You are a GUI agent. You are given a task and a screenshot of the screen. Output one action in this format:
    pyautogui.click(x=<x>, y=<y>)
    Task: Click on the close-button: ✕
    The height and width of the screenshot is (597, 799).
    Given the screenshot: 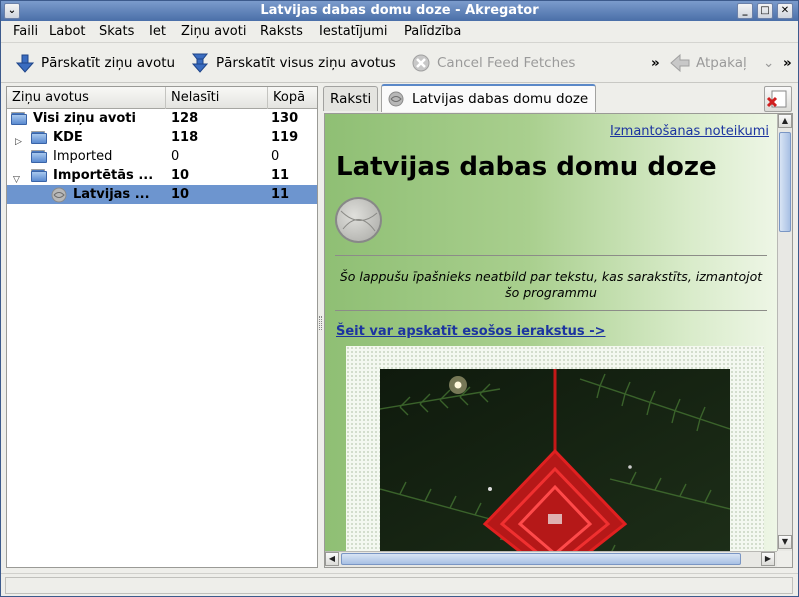 What is the action you would take?
    pyautogui.click(x=785, y=11)
    